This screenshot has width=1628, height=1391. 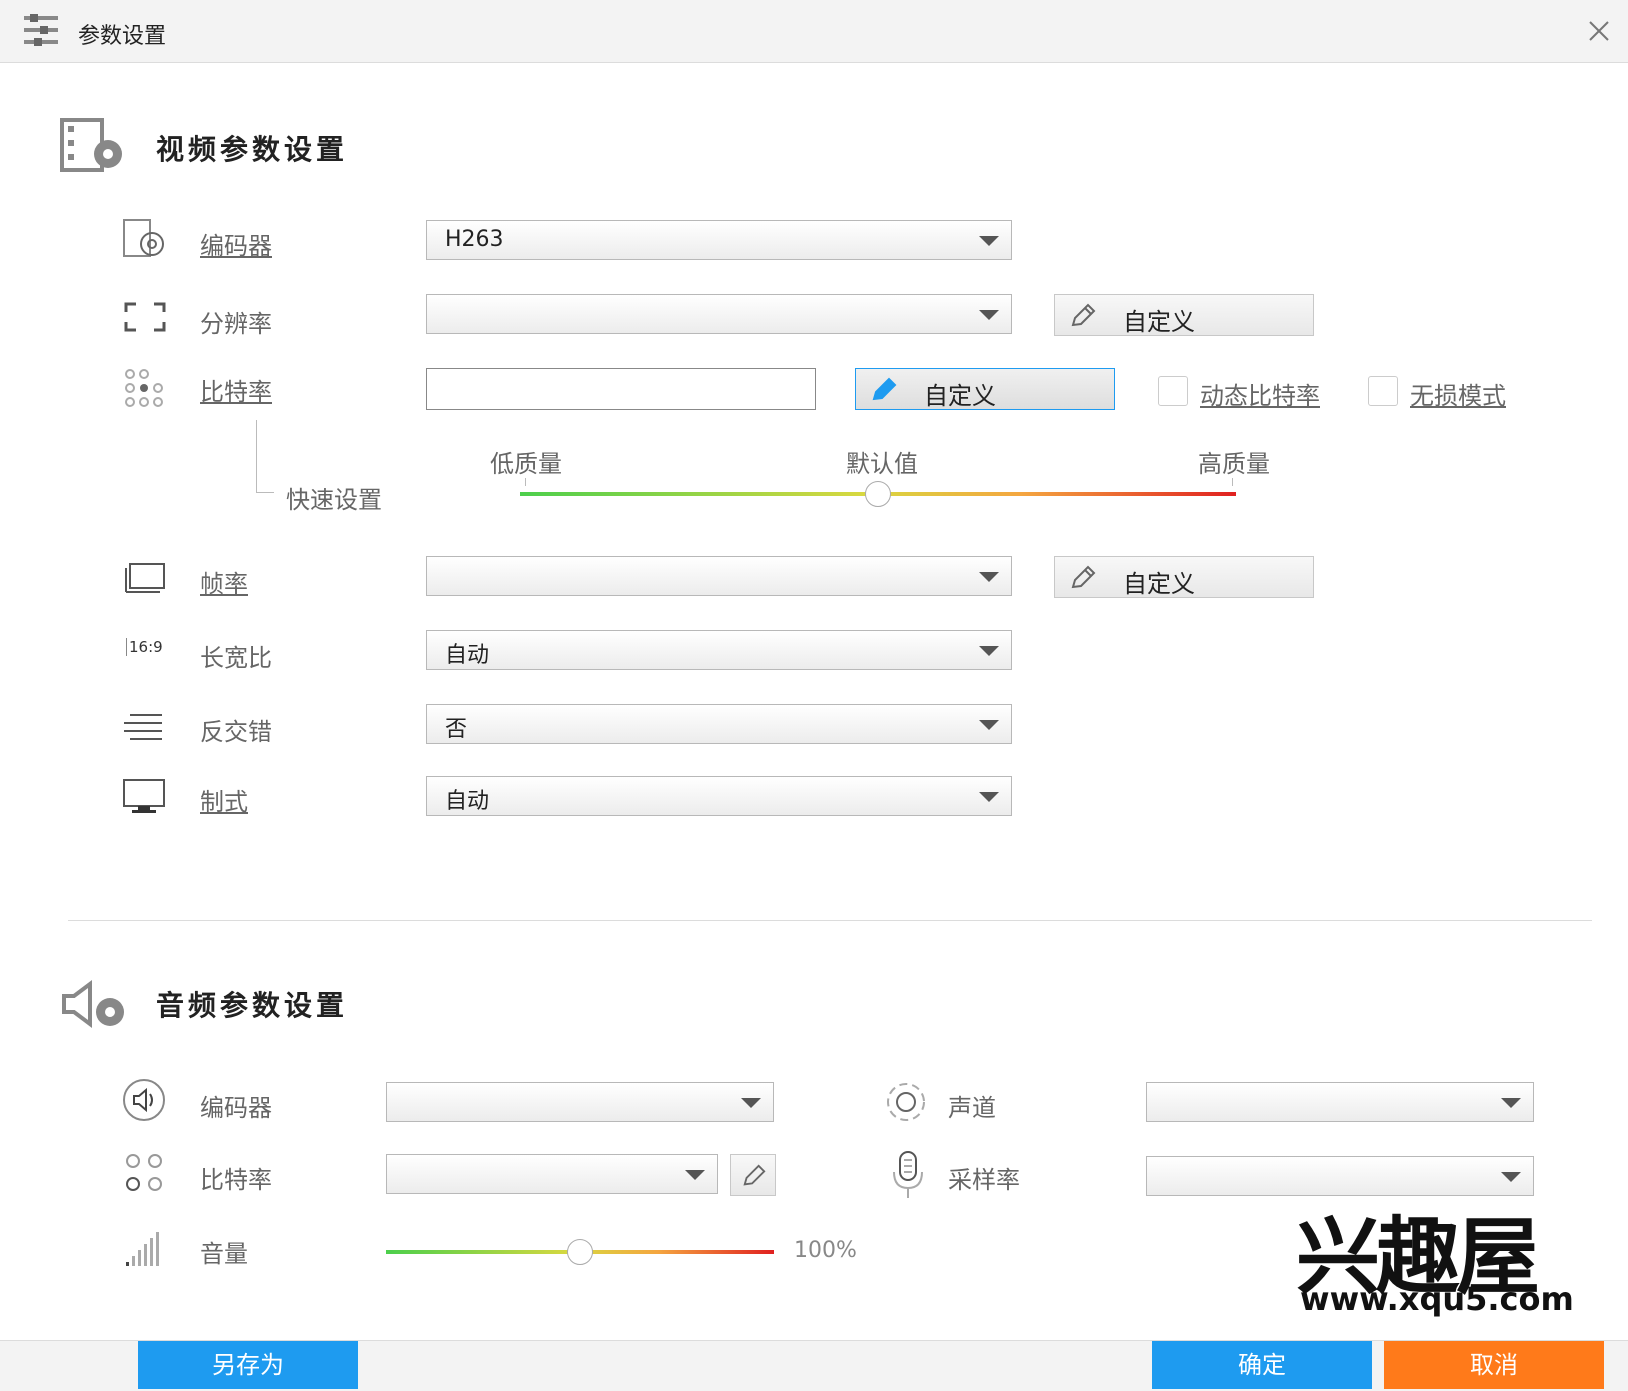 What do you see at coordinates (334, 500) in the screenshot?
I see `quick-settings-label: 快速设置` at bounding box center [334, 500].